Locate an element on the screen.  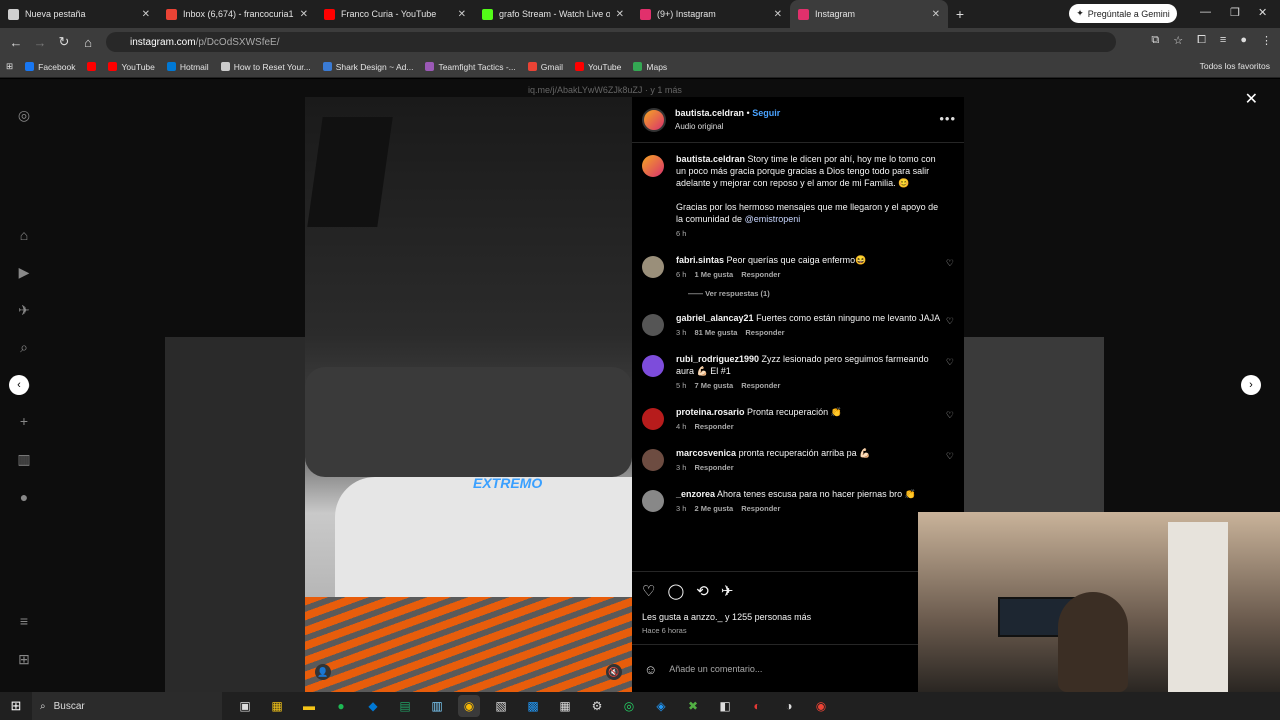
settings-icon: ⚙ is located at coordinates (597, 706).